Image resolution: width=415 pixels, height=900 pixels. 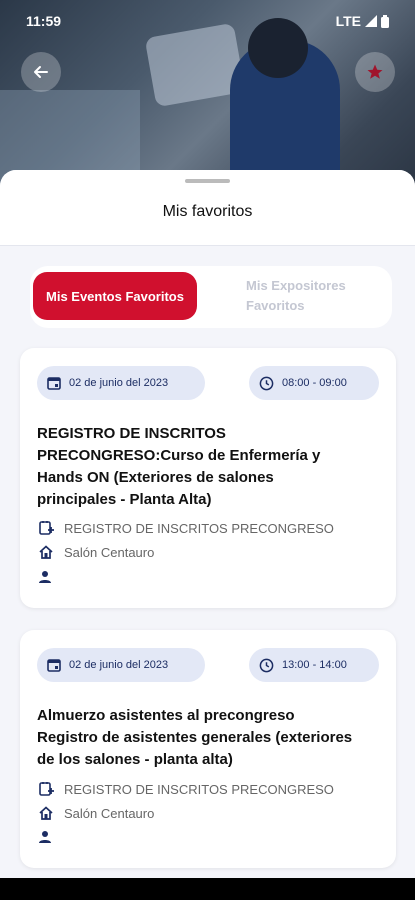 I want to click on back-button, so click(x=41, y=72).